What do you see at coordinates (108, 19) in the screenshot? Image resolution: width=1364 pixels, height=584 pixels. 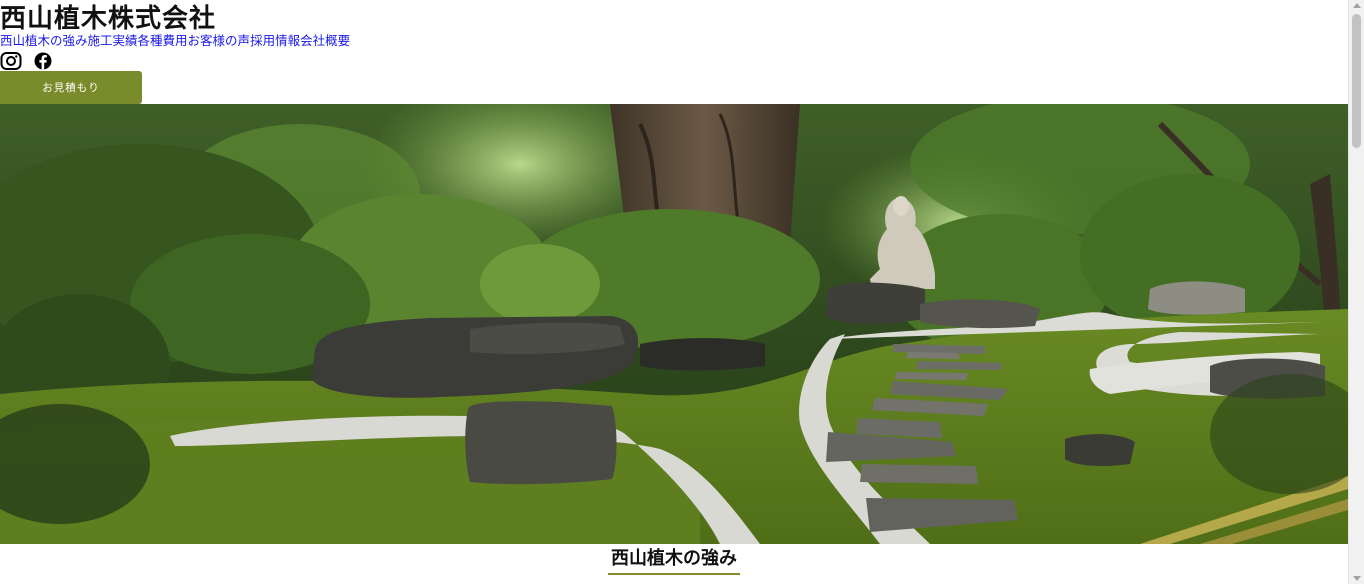 I see `site-title: 西山植木株式会社` at bounding box center [108, 19].